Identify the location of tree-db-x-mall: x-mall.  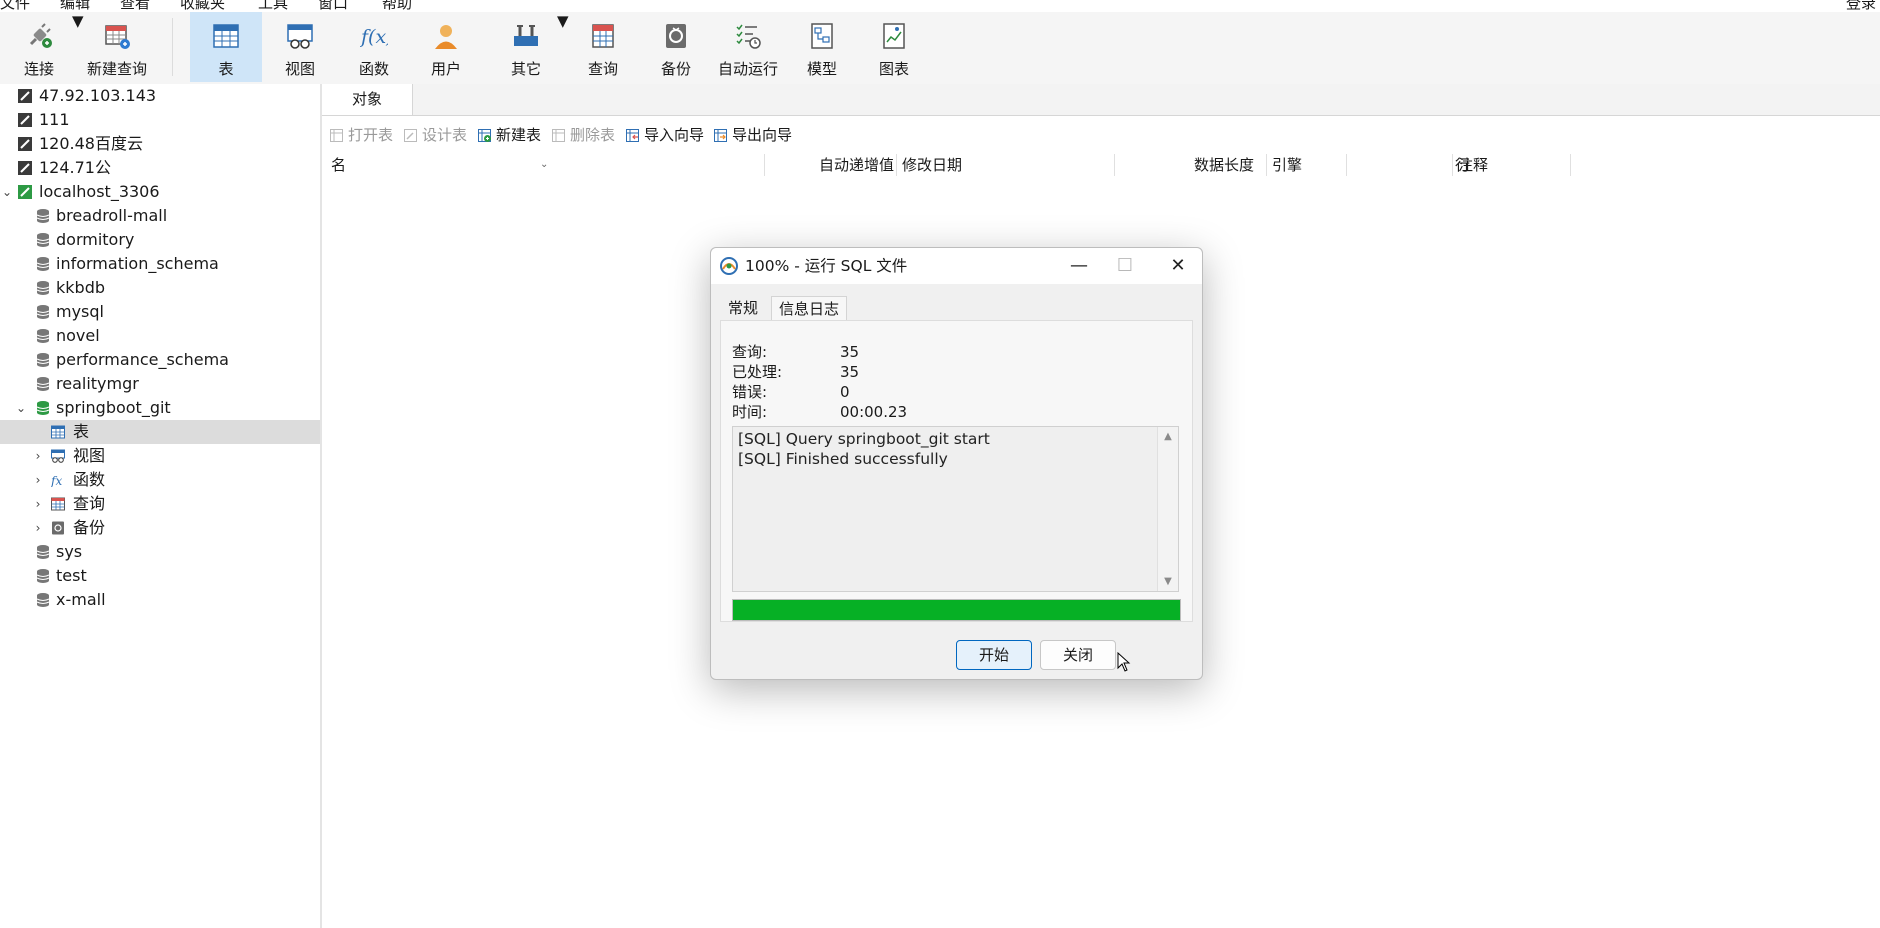
(160, 600).